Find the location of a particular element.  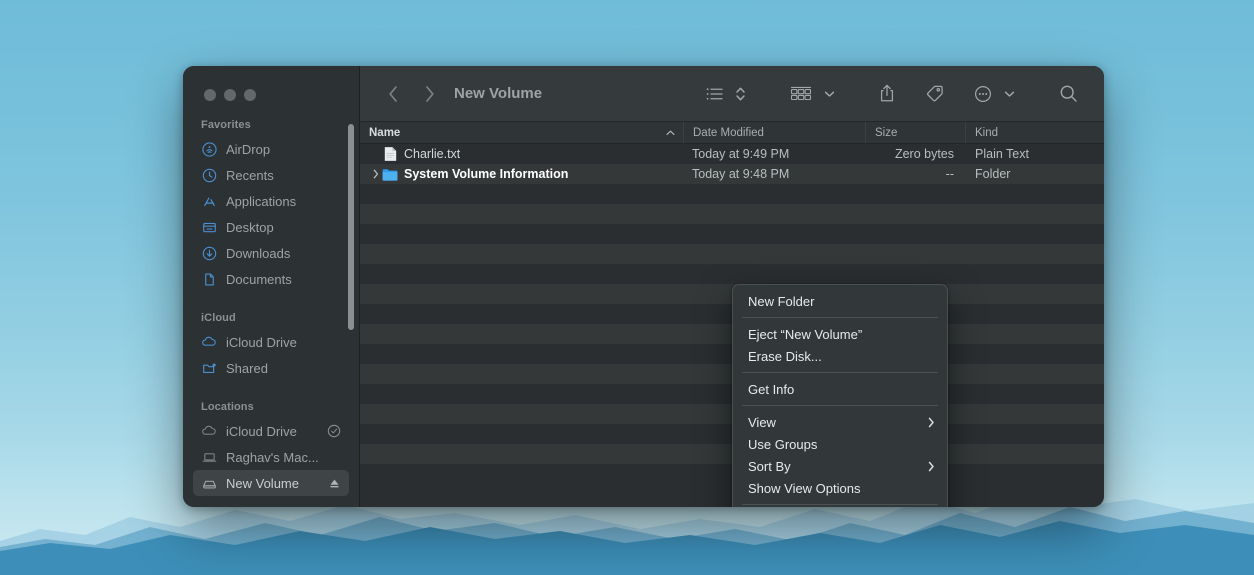

group-by-button is located at coordinates (801, 94).